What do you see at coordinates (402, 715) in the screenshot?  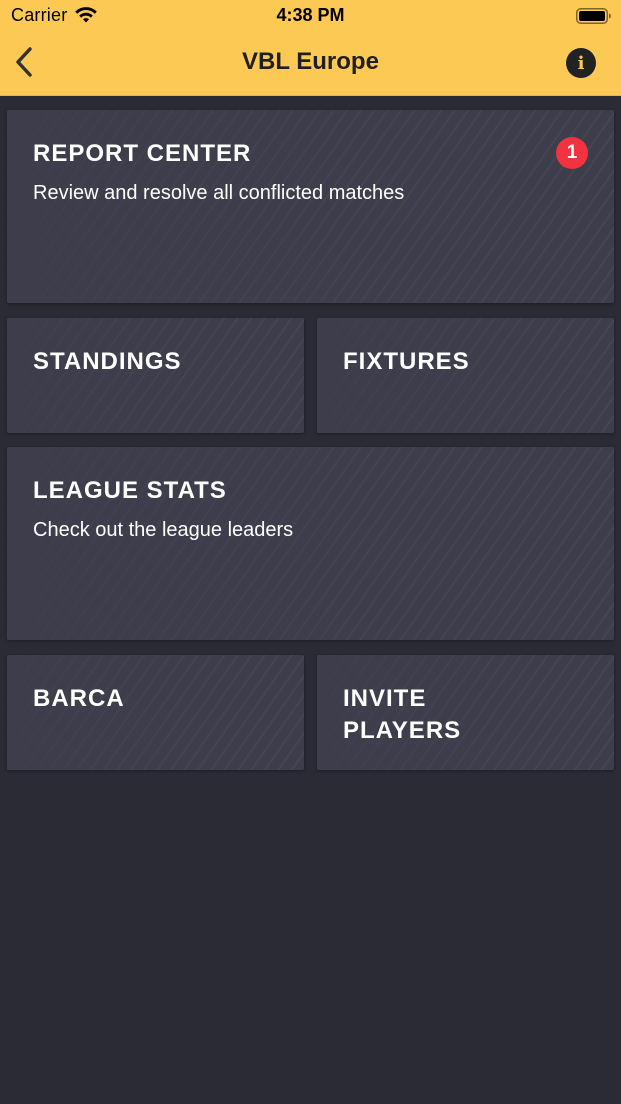 I see `invite-players-title: INVITE PLAYERS` at bounding box center [402, 715].